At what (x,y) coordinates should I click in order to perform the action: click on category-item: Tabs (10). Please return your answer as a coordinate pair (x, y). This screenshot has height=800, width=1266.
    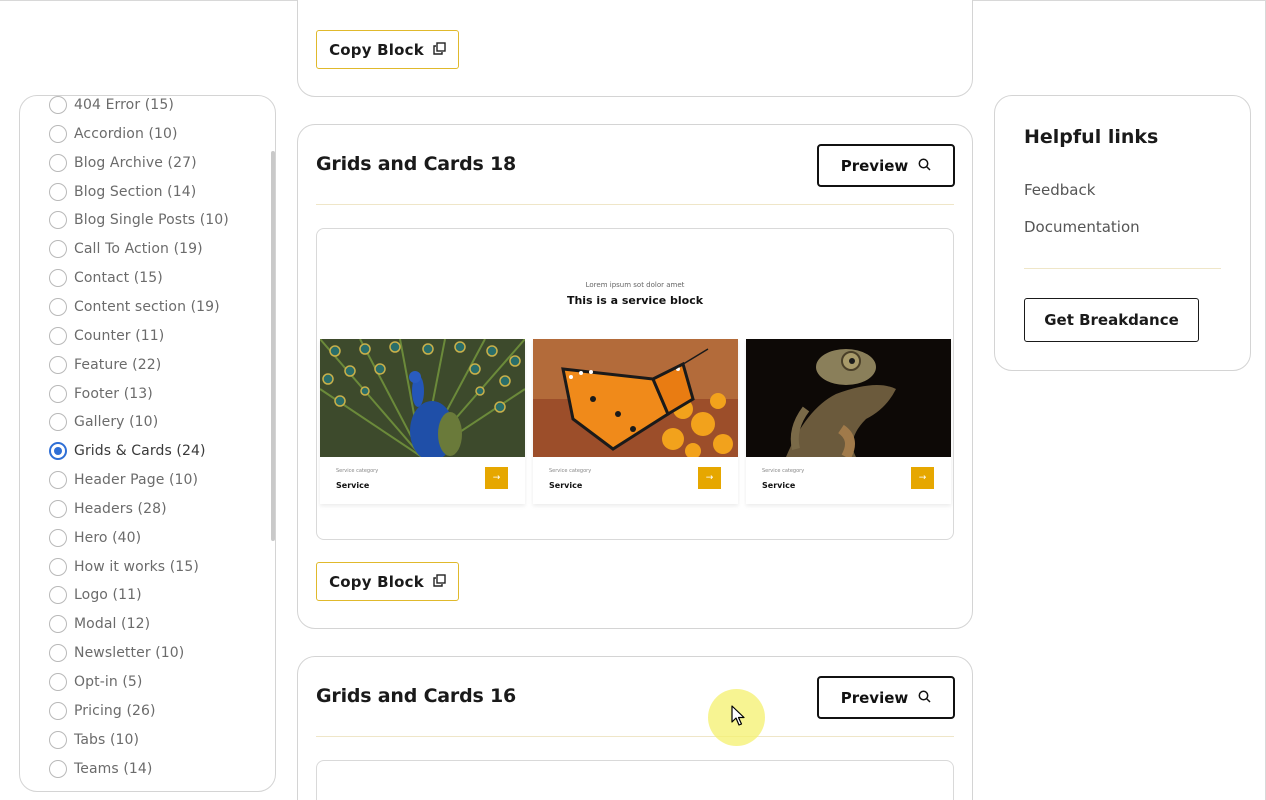
    Looking at the image, I should click on (94, 740).